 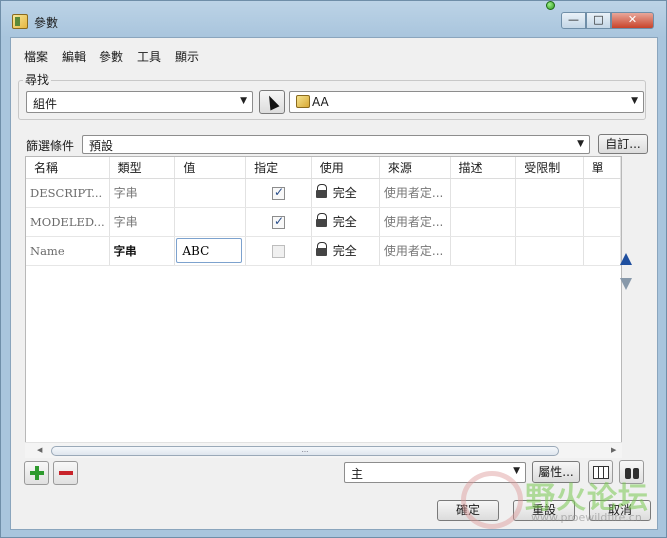 What do you see at coordinates (139, 102) in the screenshot?
I see `scope-select: 組件 ▼` at bounding box center [139, 102].